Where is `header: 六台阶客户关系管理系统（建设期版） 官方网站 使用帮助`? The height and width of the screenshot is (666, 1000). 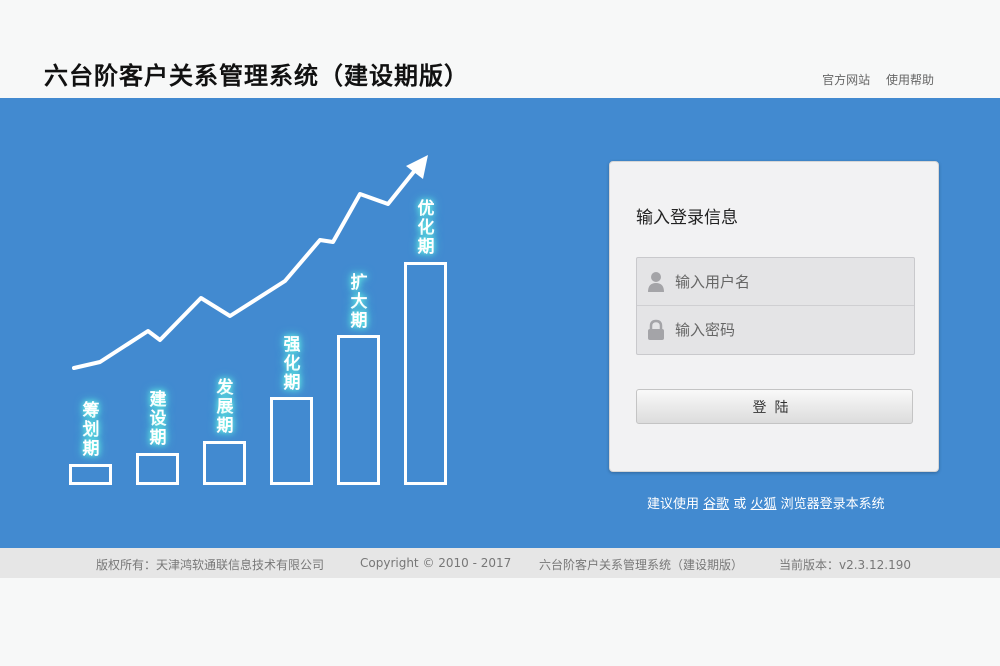
header: 六台阶客户关系管理系统（建设期版） 官方网站 使用帮助 is located at coordinates (500, 49).